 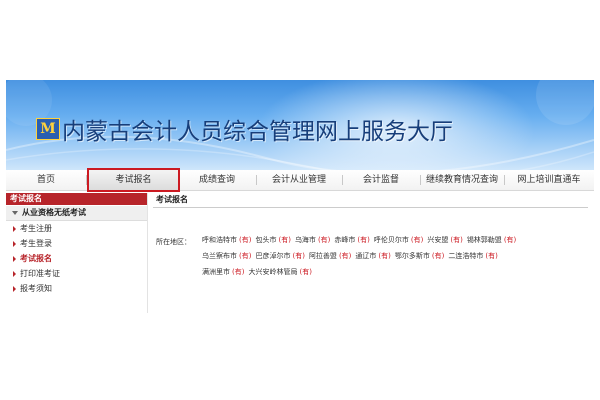 What do you see at coordinates (133, 180) in the screenshot?
I see `nav-exam-registration: 考试报名` at bounding box center [133, 180].